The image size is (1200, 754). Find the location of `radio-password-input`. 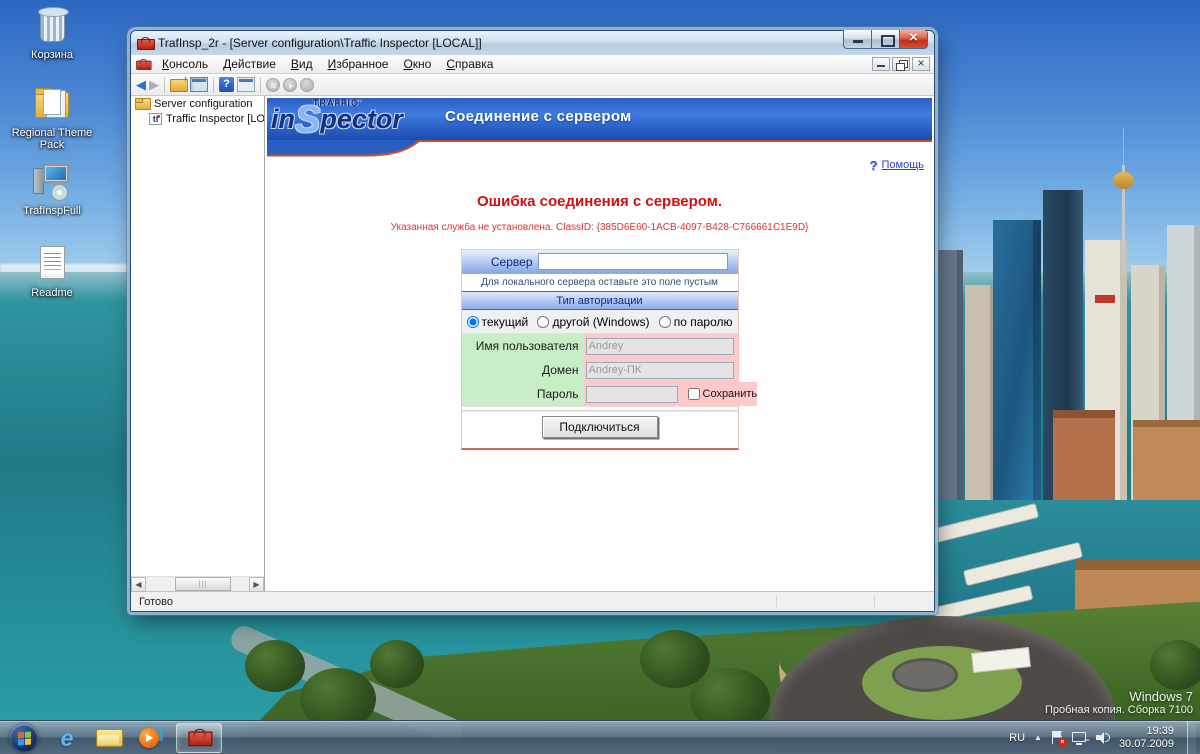

radio-password-input is located at coordinates (664, 321).